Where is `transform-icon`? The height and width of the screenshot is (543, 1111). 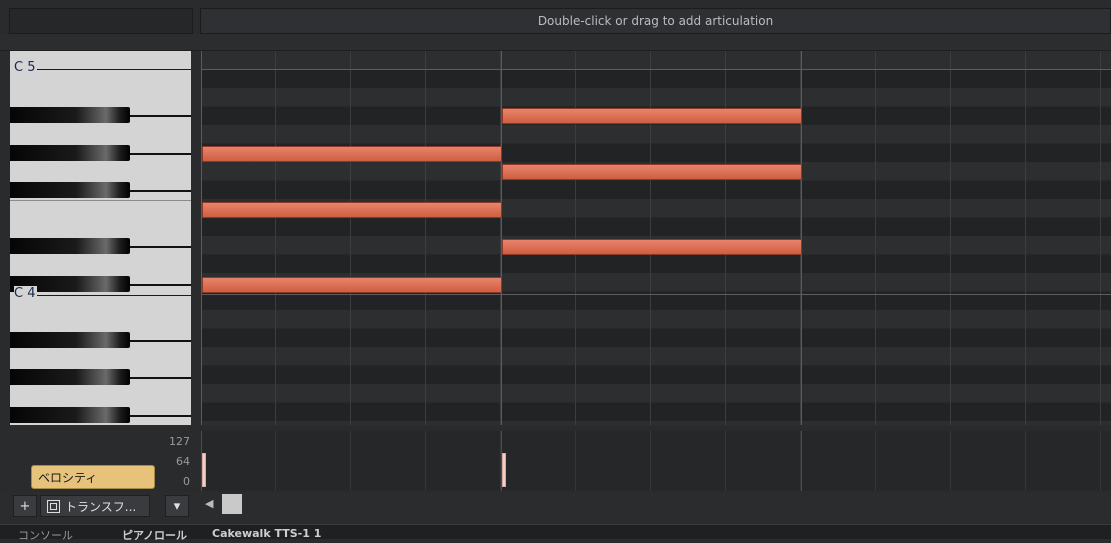 transform-icon is located at coordinates (53, 506).